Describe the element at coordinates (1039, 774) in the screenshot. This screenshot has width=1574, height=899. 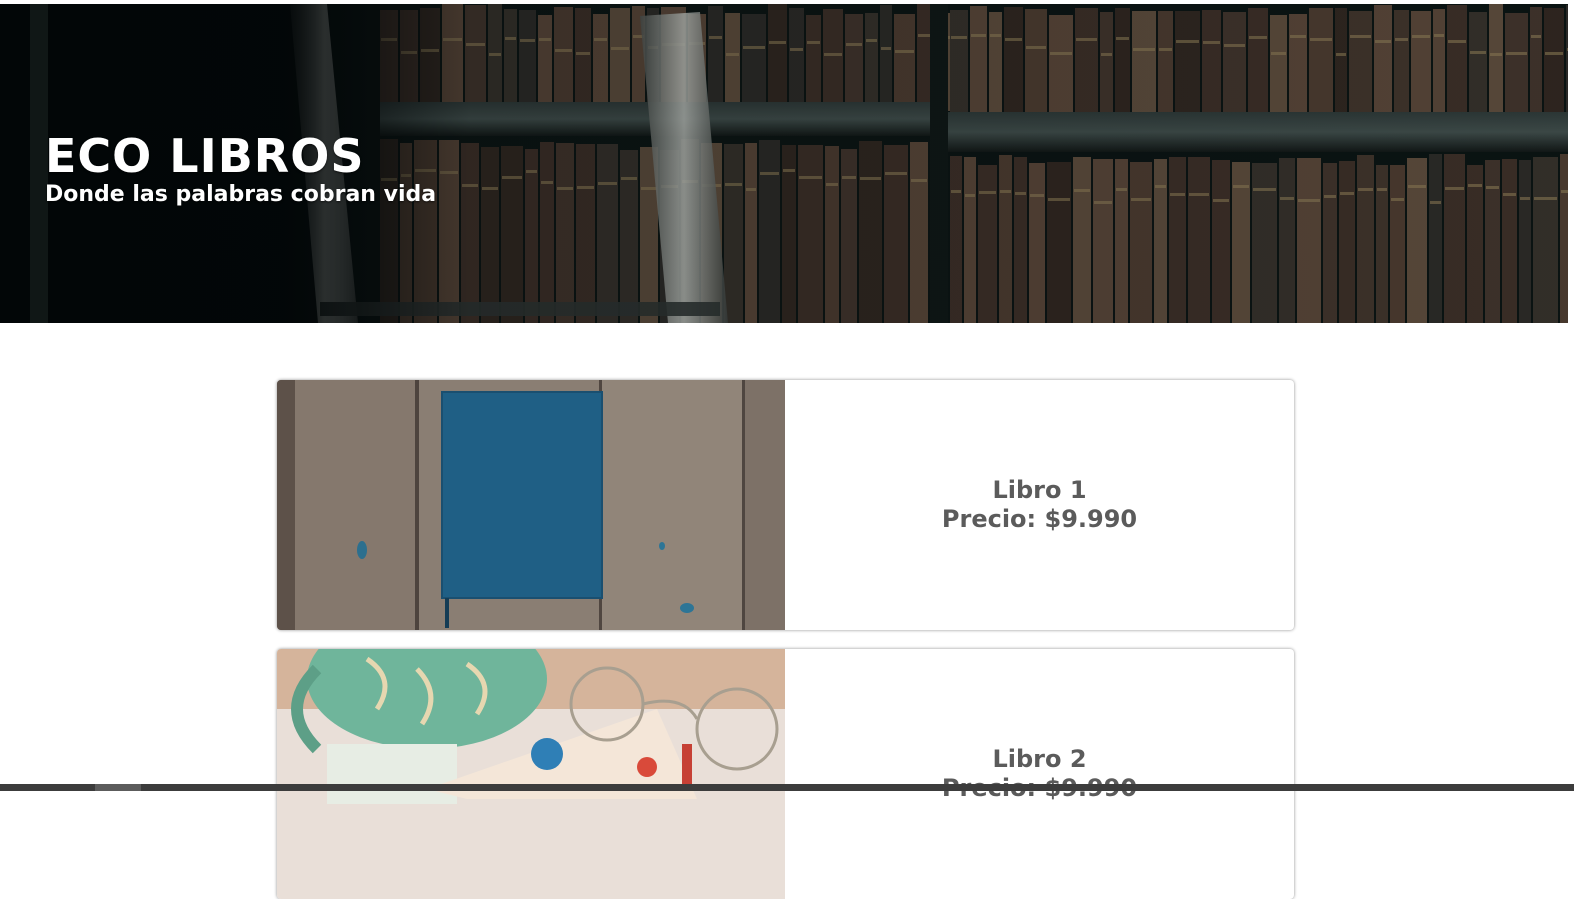
I see `book-2-info: Libro 2 Precio: $9.990` at that location.